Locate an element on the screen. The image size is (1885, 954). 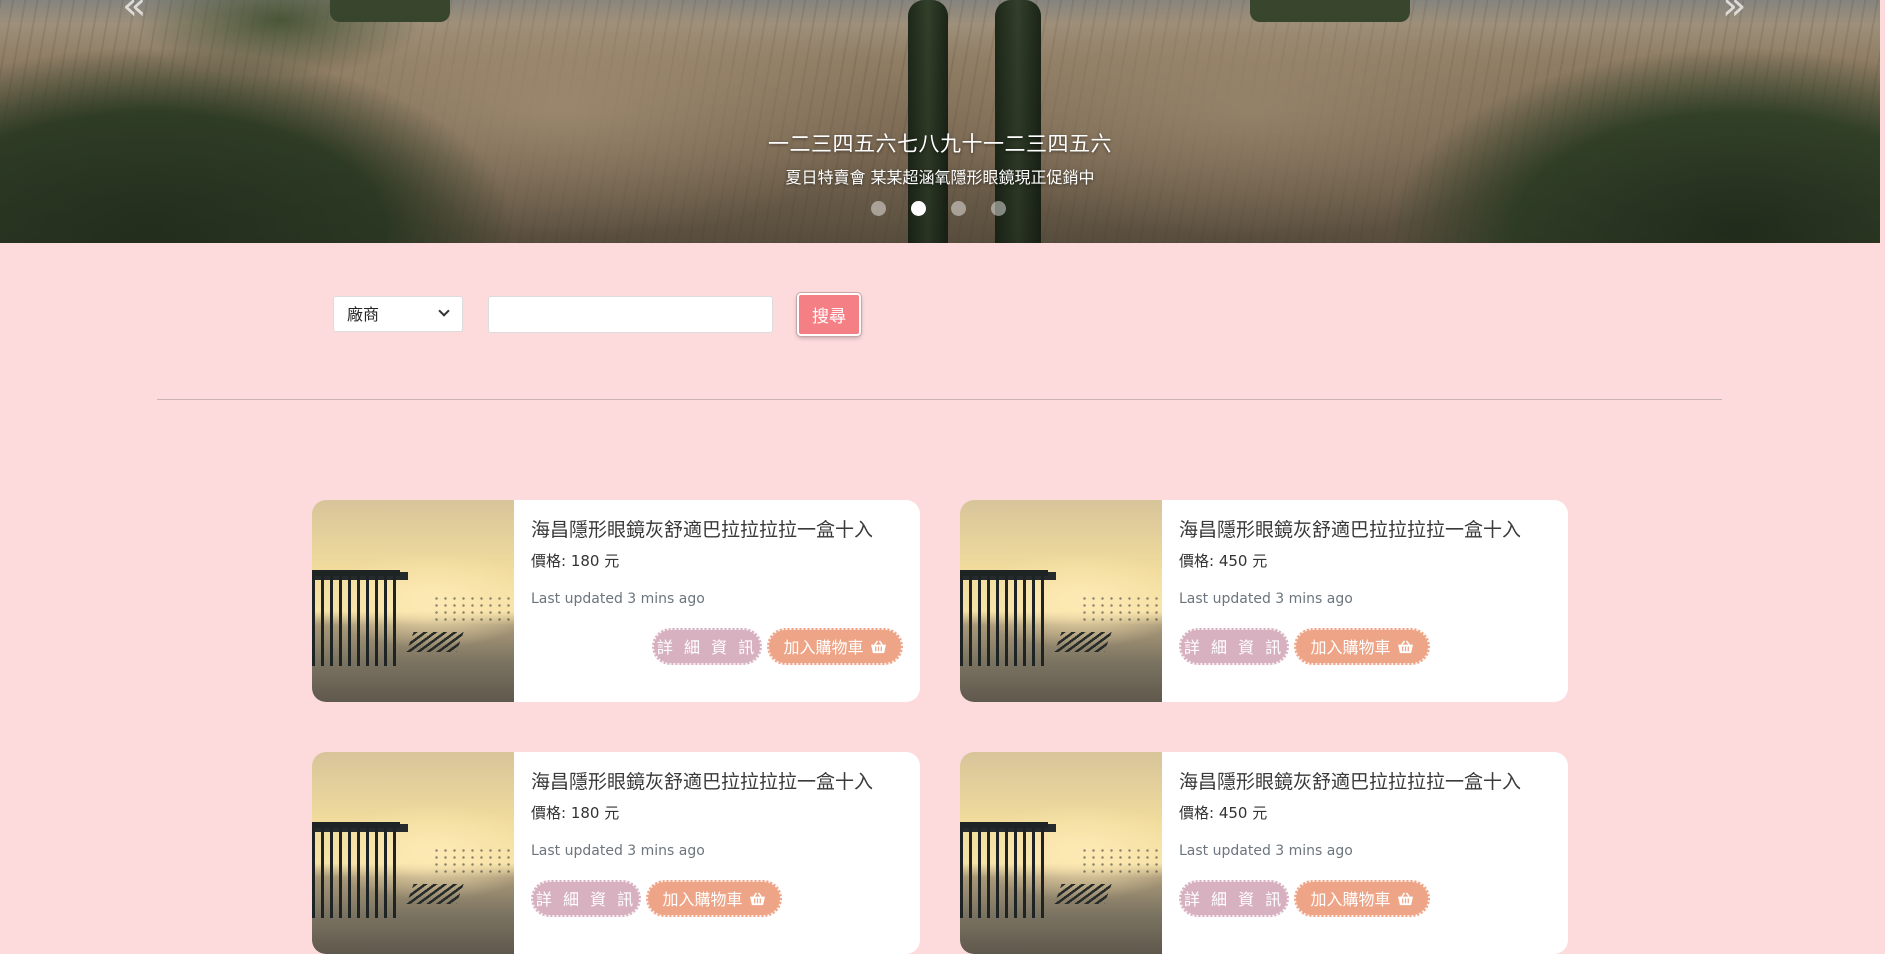
hero-title: 一二三四五六七八九十一二三四五六 is located at coordinates (940, 144).